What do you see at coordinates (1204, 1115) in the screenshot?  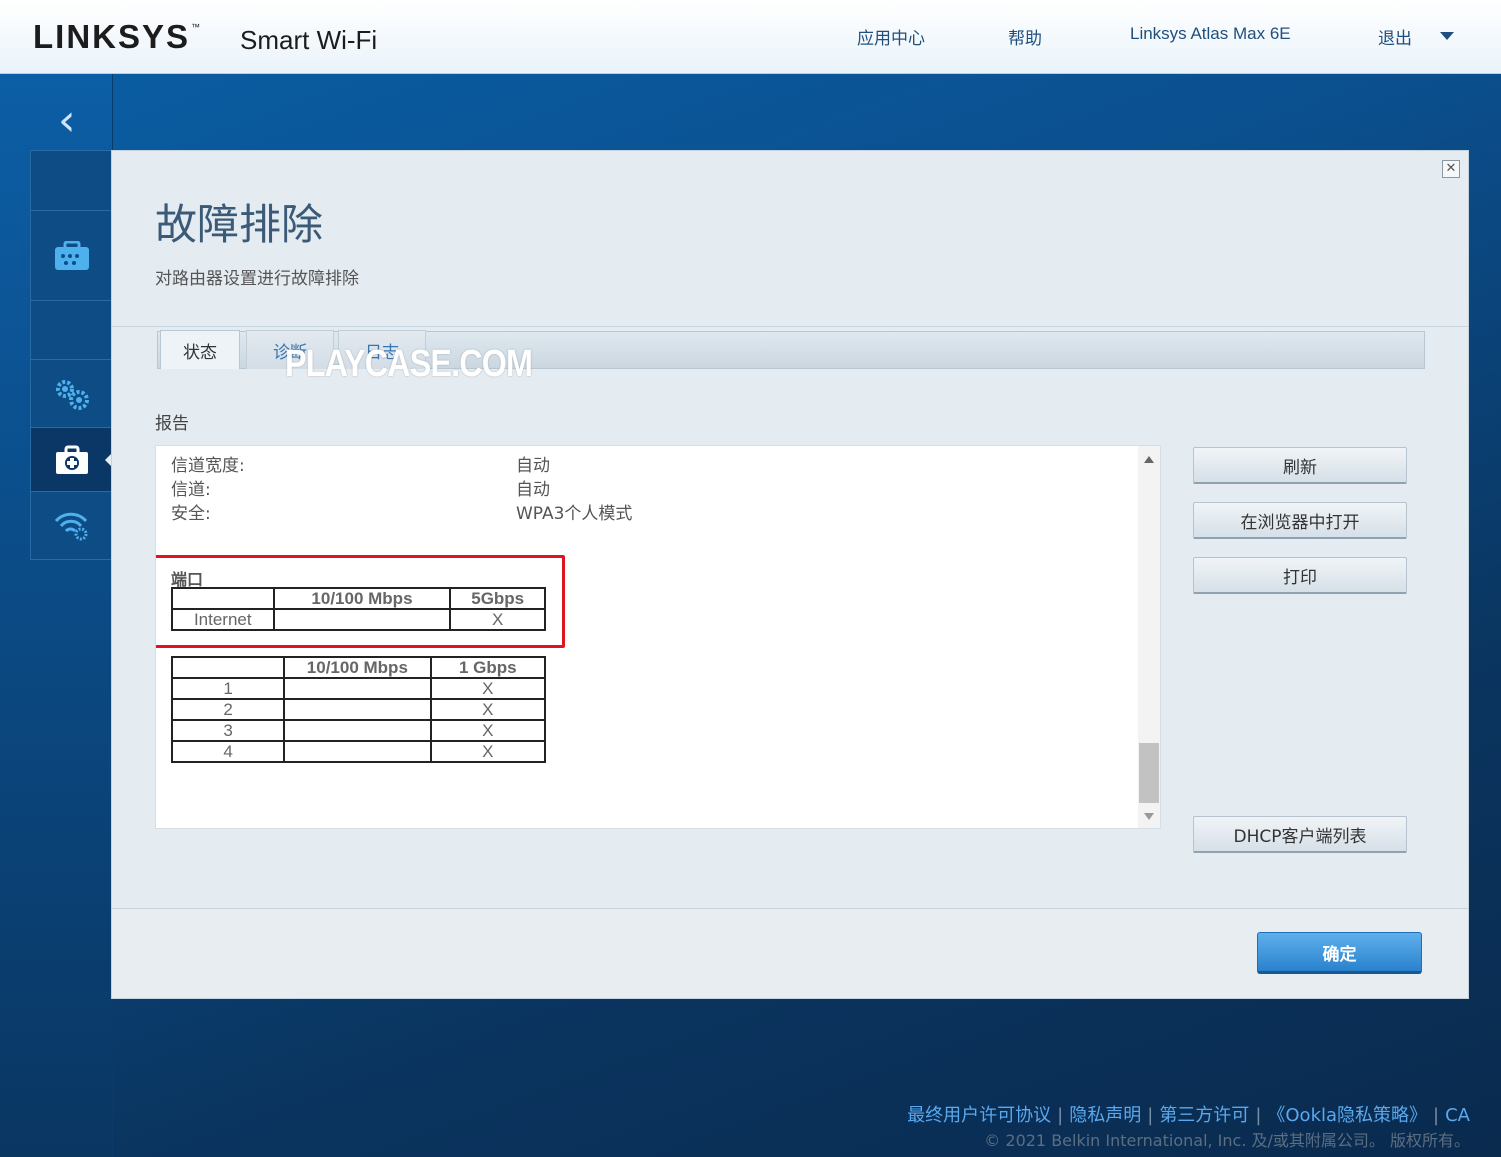 I see `third-party-link: 第三方许可` at bounding box center [1204, 1115].